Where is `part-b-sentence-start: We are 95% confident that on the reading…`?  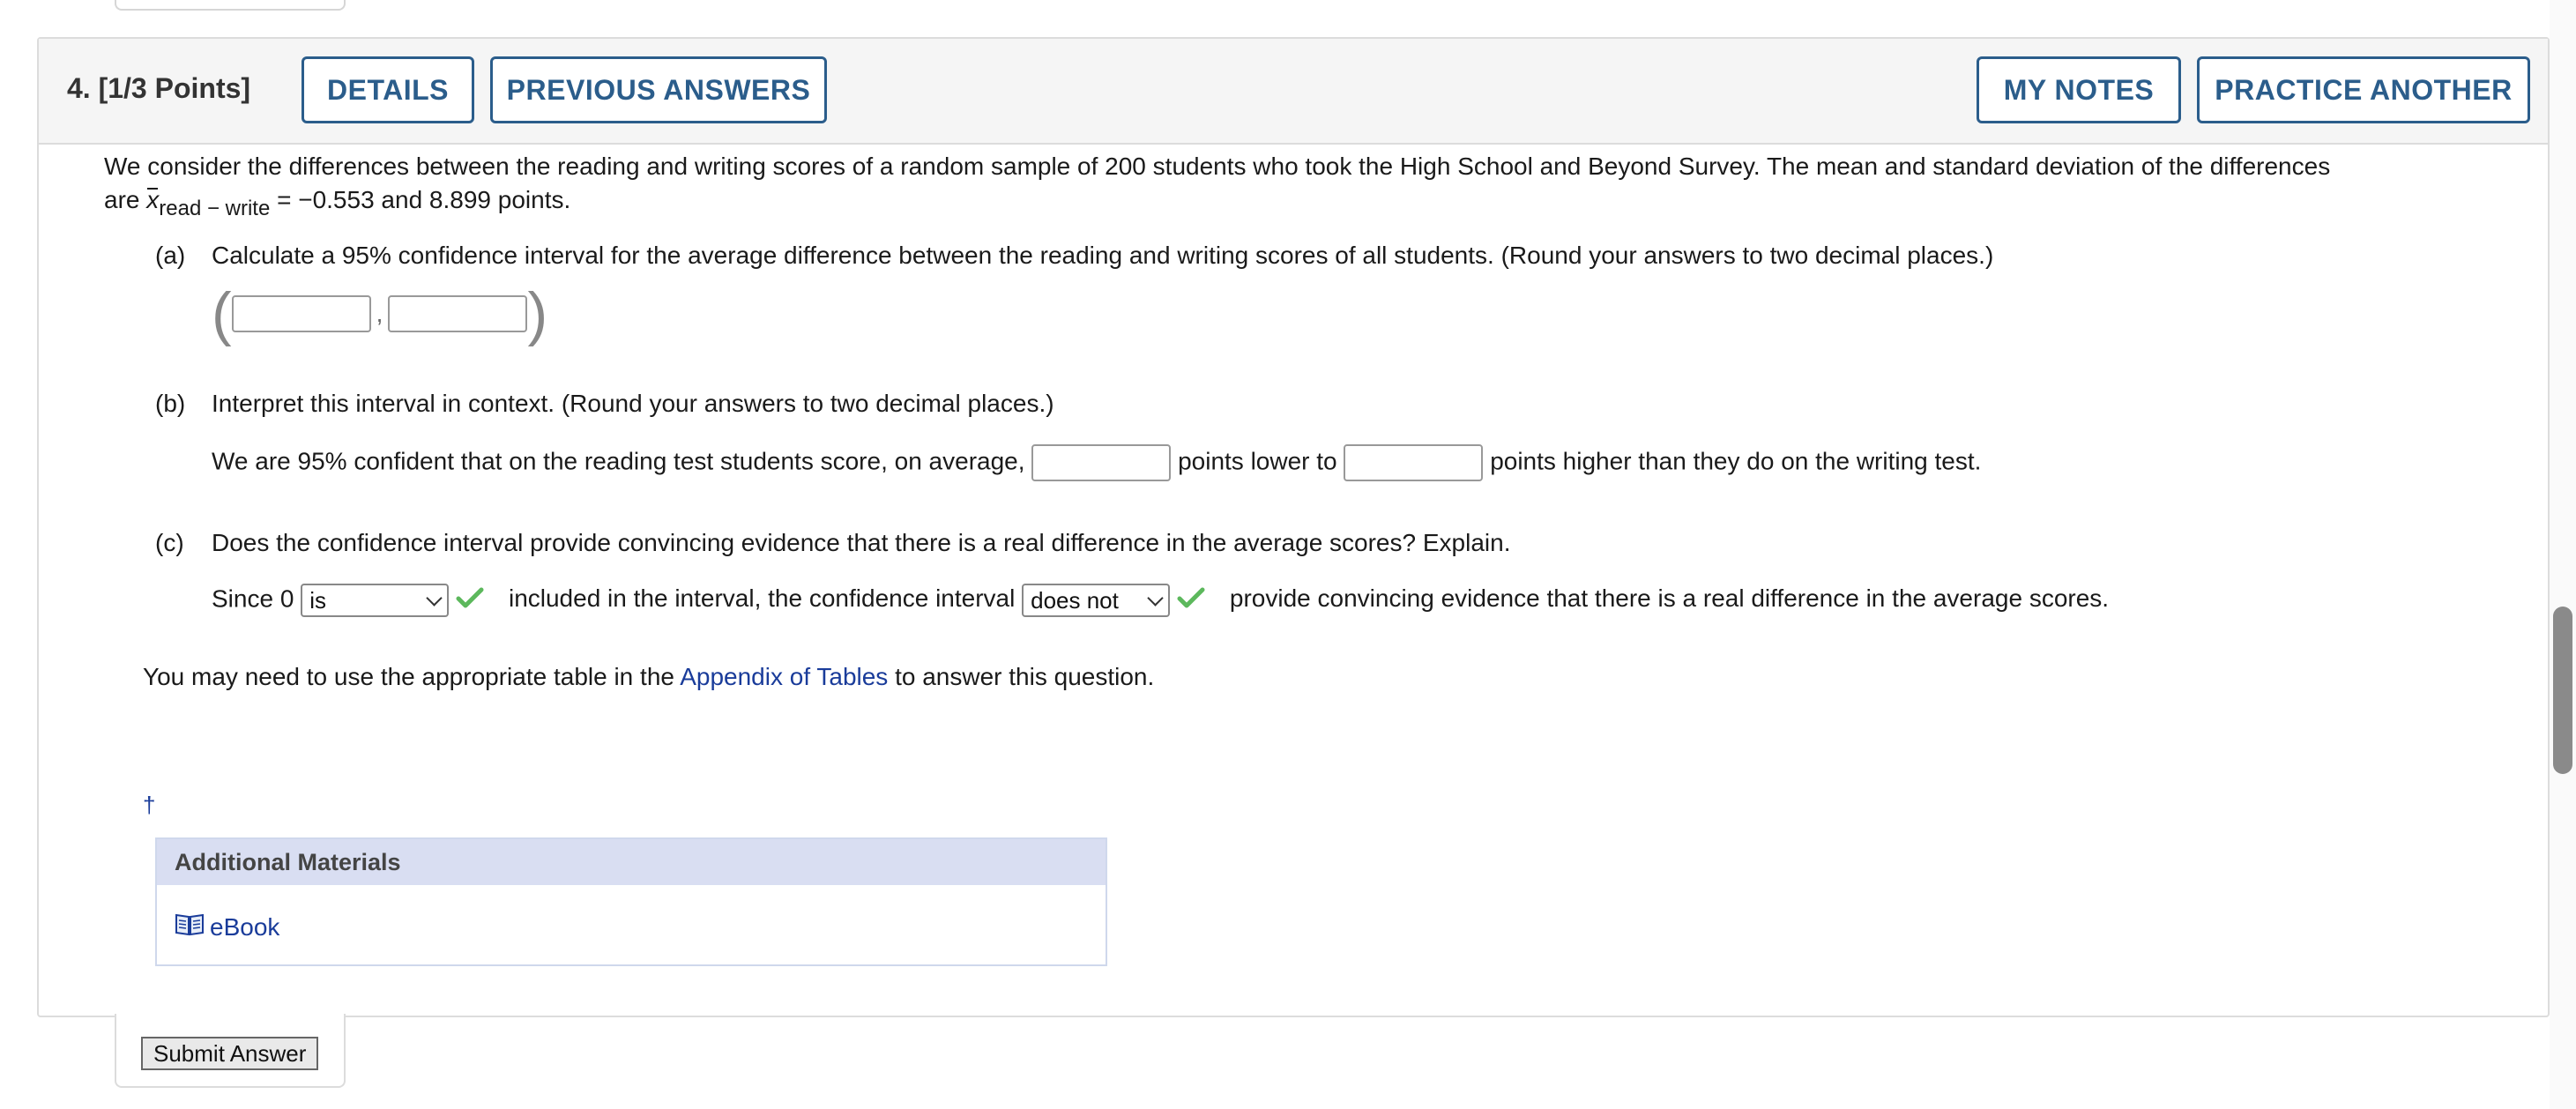 part-b-sentence-start: We are 95% confident that on the reading… is located at coordinates (618, 461).